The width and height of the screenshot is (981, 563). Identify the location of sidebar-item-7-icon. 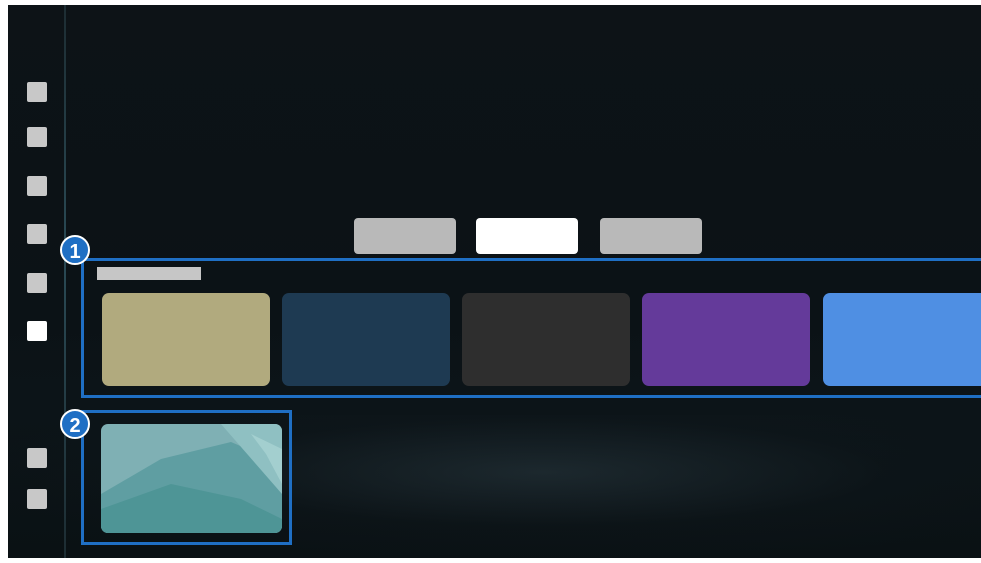
(37, 458).